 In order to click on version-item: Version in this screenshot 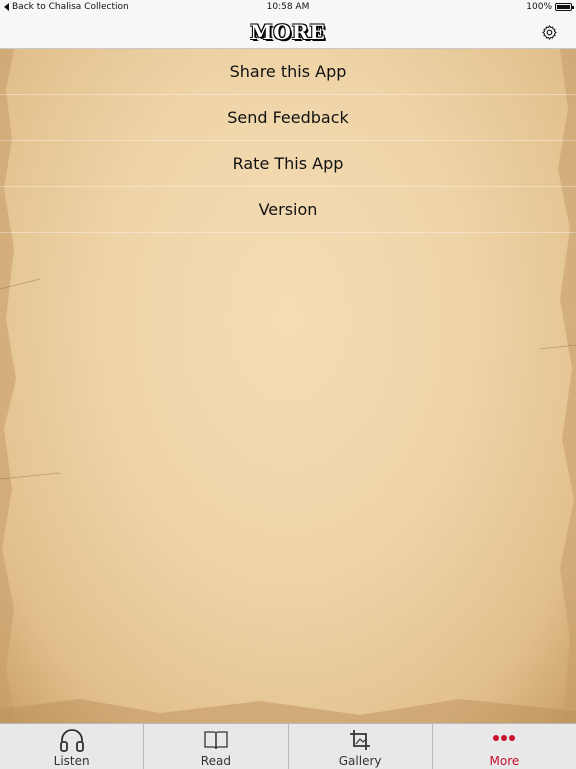, I will do `click(288, 210)`.